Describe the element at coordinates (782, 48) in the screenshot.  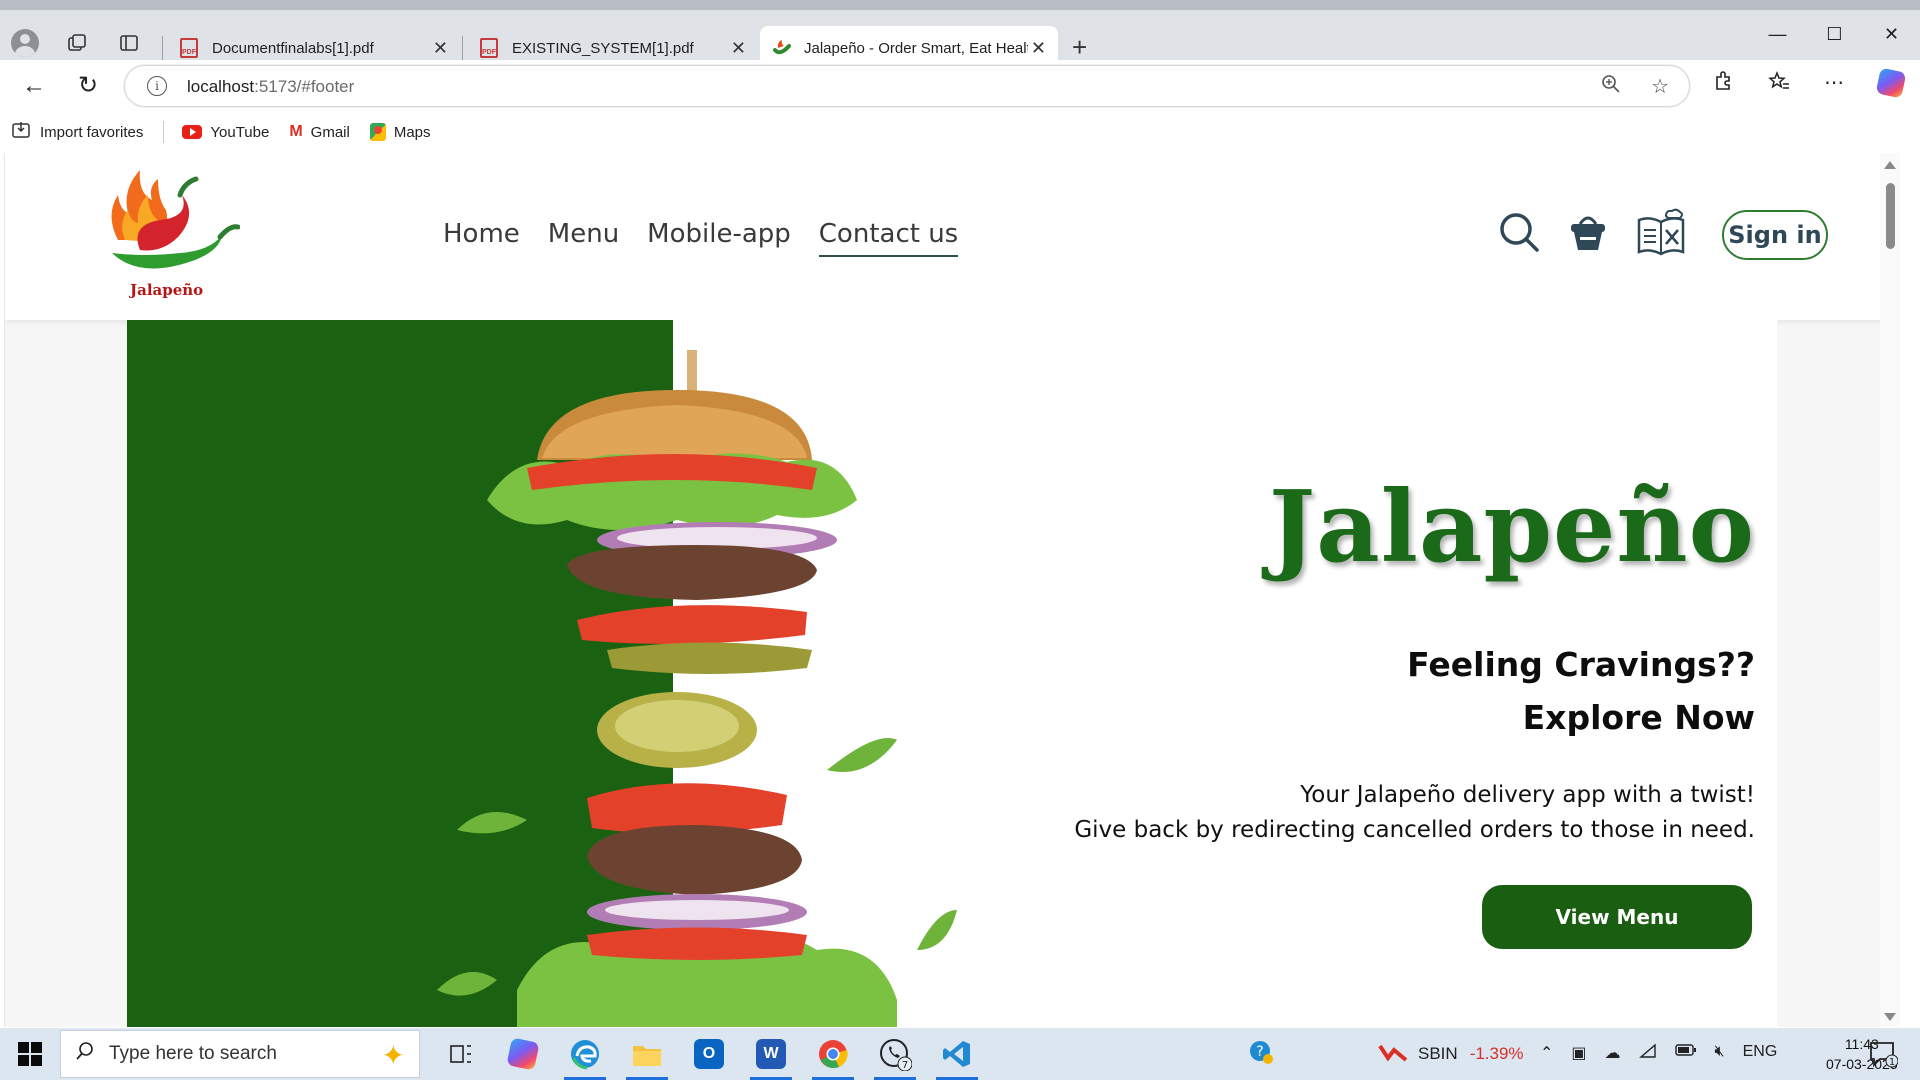
I see `jalapeno-icon` at that location.